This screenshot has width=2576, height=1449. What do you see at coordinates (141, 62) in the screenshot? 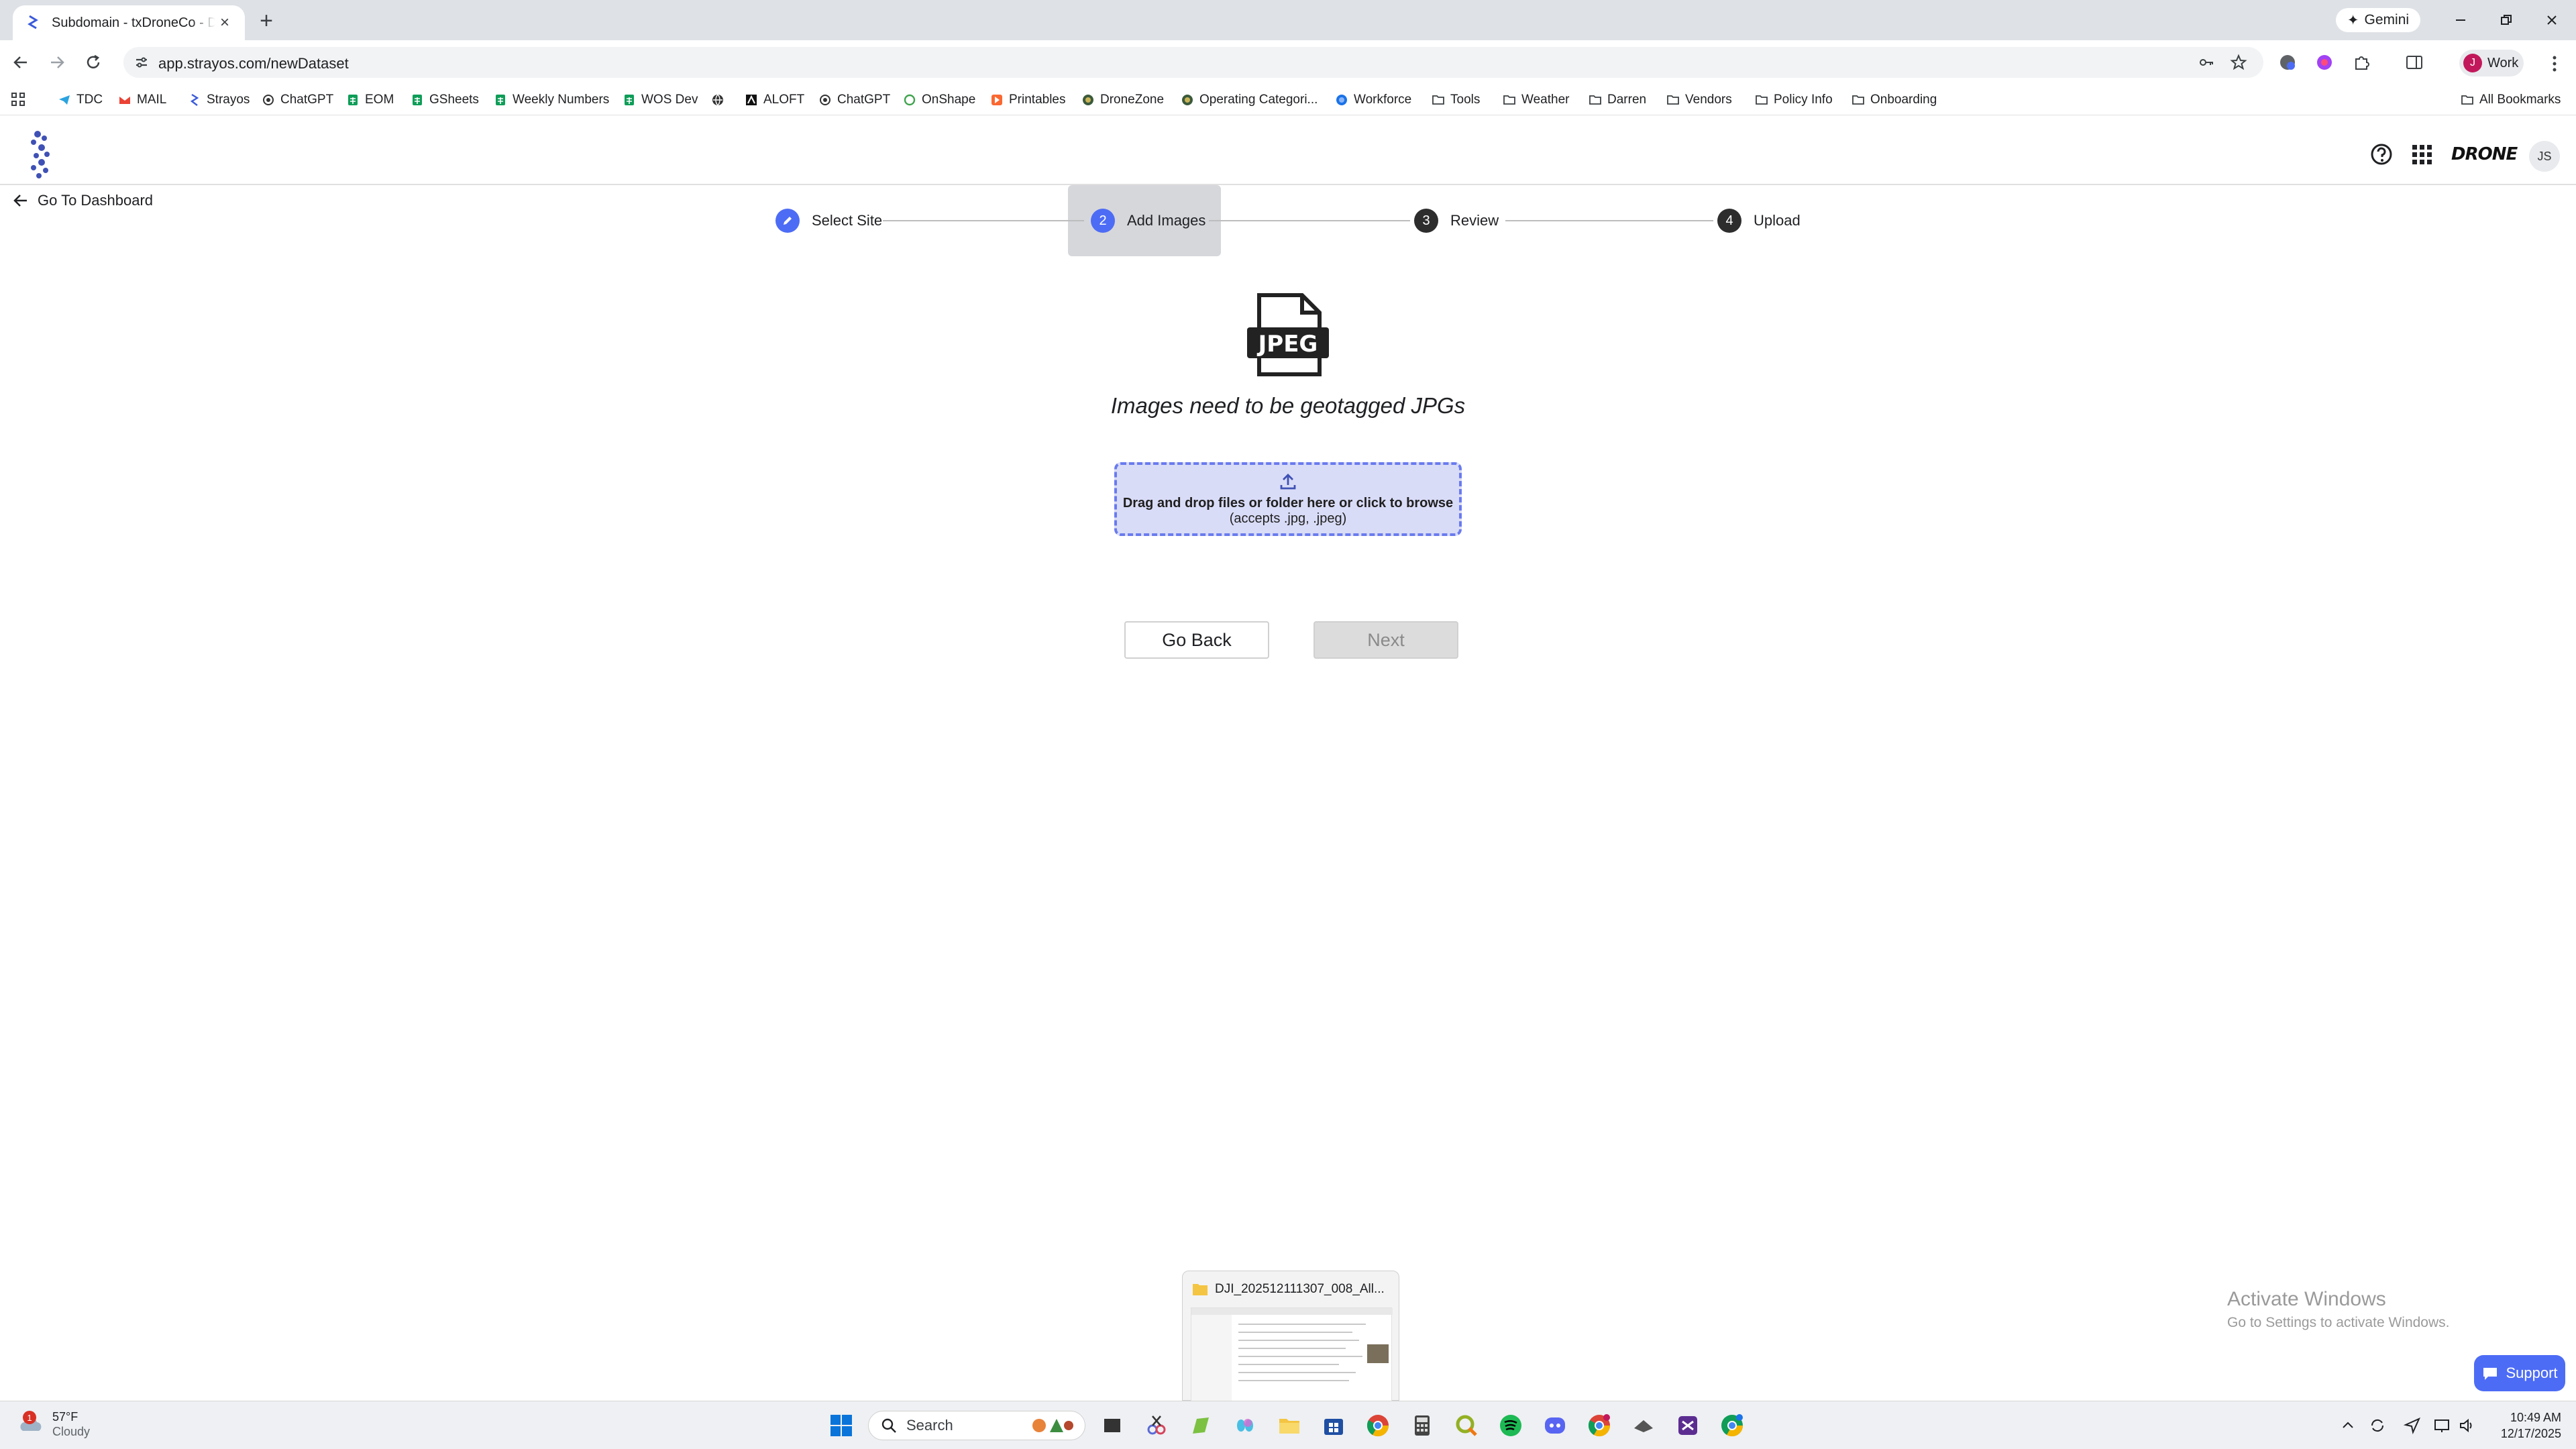
I see `site-info-icon` at bounding box center [141, 62].